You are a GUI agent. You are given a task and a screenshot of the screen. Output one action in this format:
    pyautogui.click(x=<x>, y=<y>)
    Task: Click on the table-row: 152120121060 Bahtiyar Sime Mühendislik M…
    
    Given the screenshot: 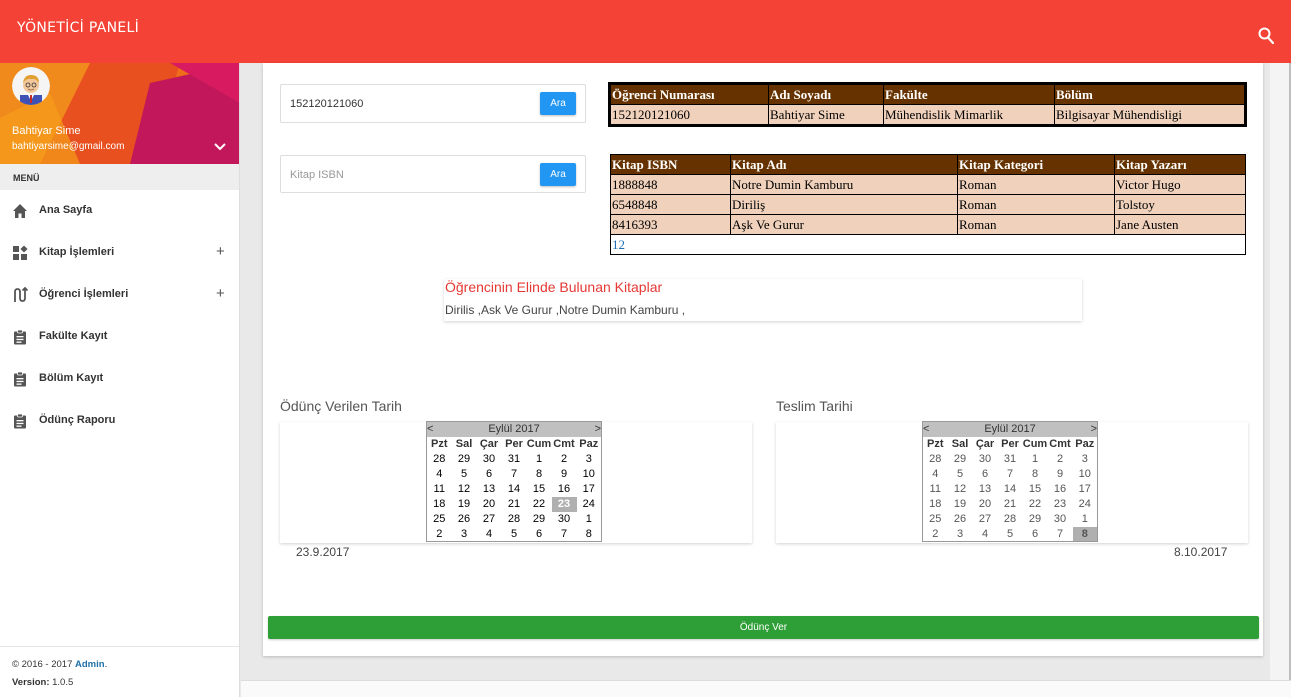 What is the action you would take?
    pyautogui.click(x=927, y=114)
    